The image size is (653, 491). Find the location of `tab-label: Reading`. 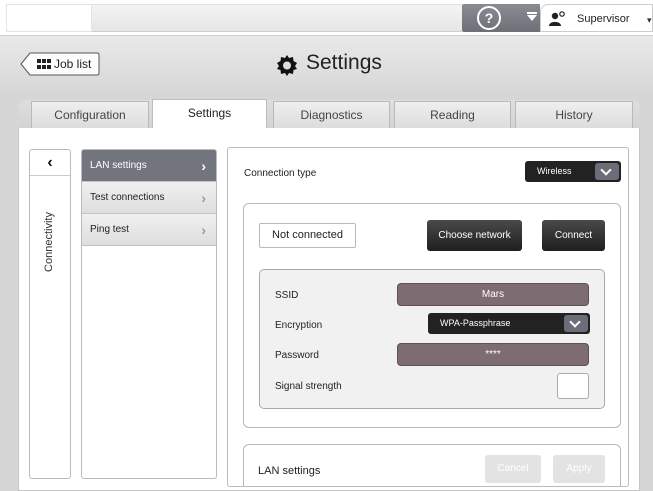

tab-label: Reading is located at coordinates (452, 115).